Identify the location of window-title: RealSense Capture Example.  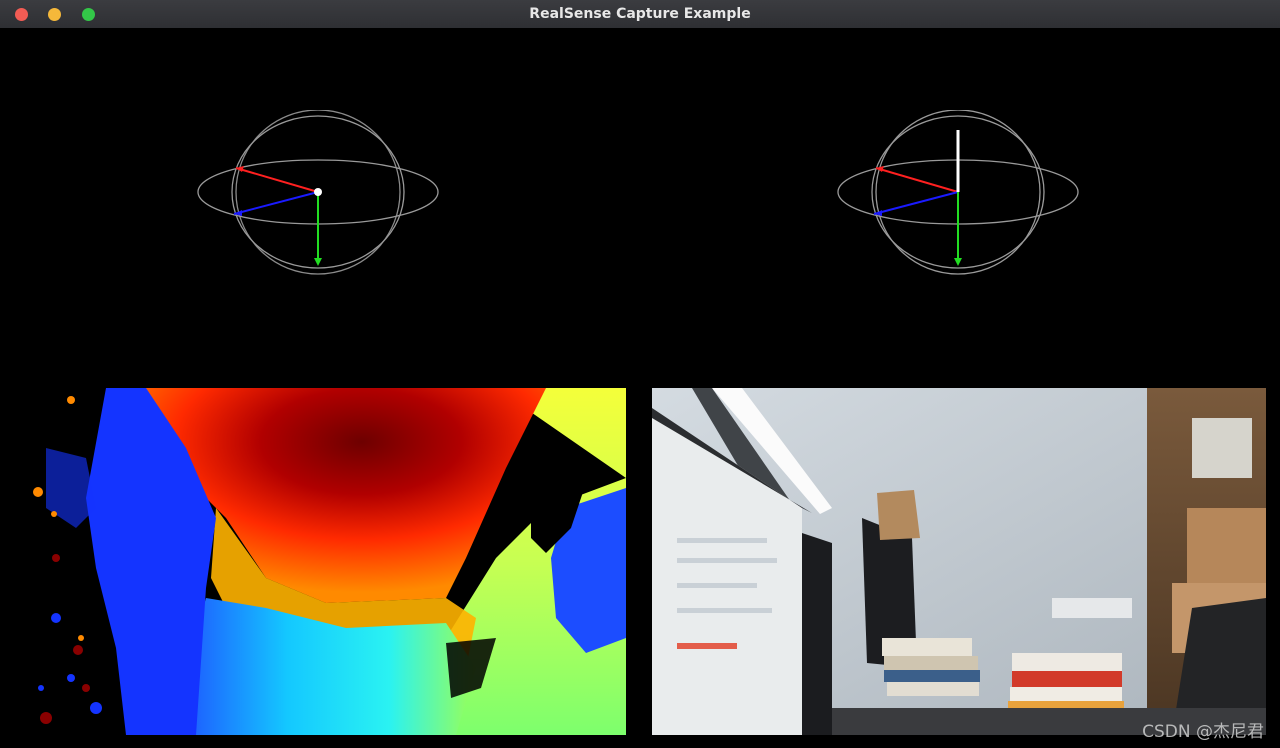
(640, 14).